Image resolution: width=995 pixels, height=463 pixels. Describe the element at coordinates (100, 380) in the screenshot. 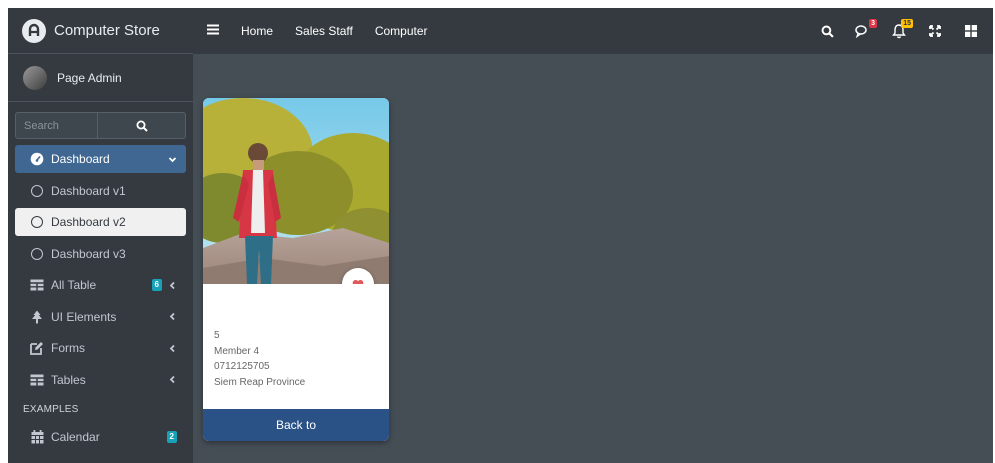

I see `sidebar-item-tables: Tables` at that location.